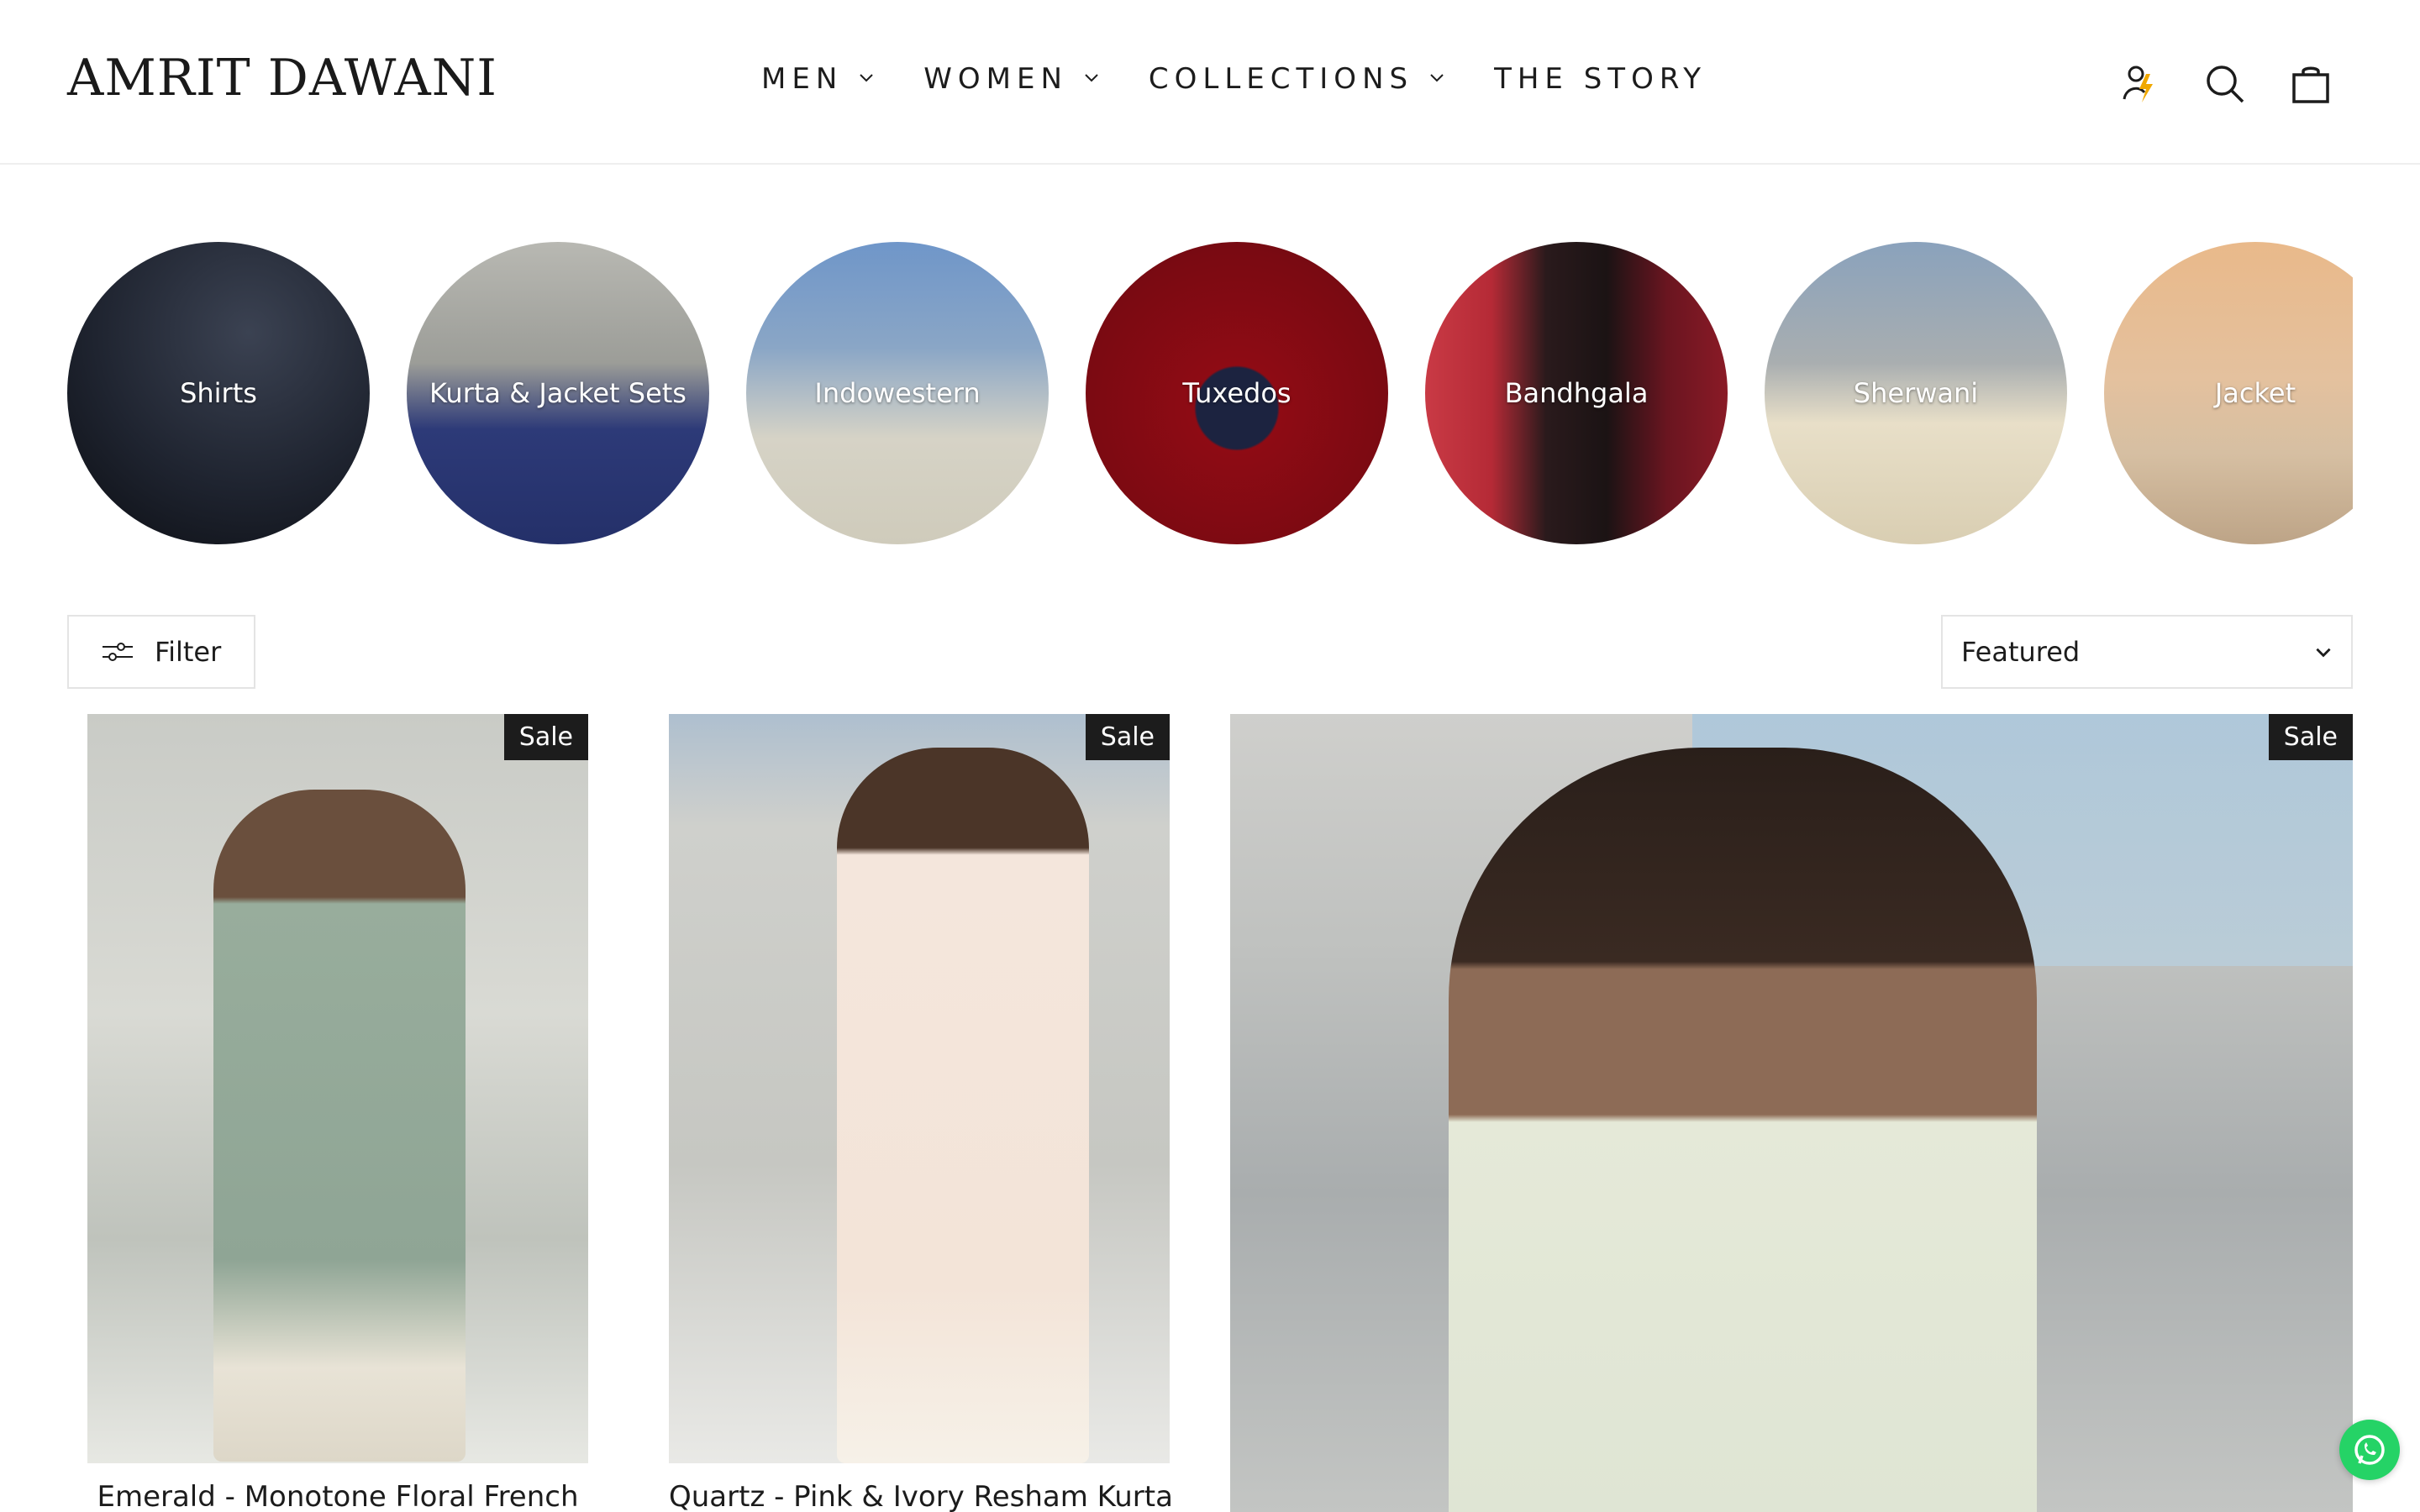 Image resolution: width=2420 pixels, height=1512 pixels. I want to click on search-button, so click(2225, 84).